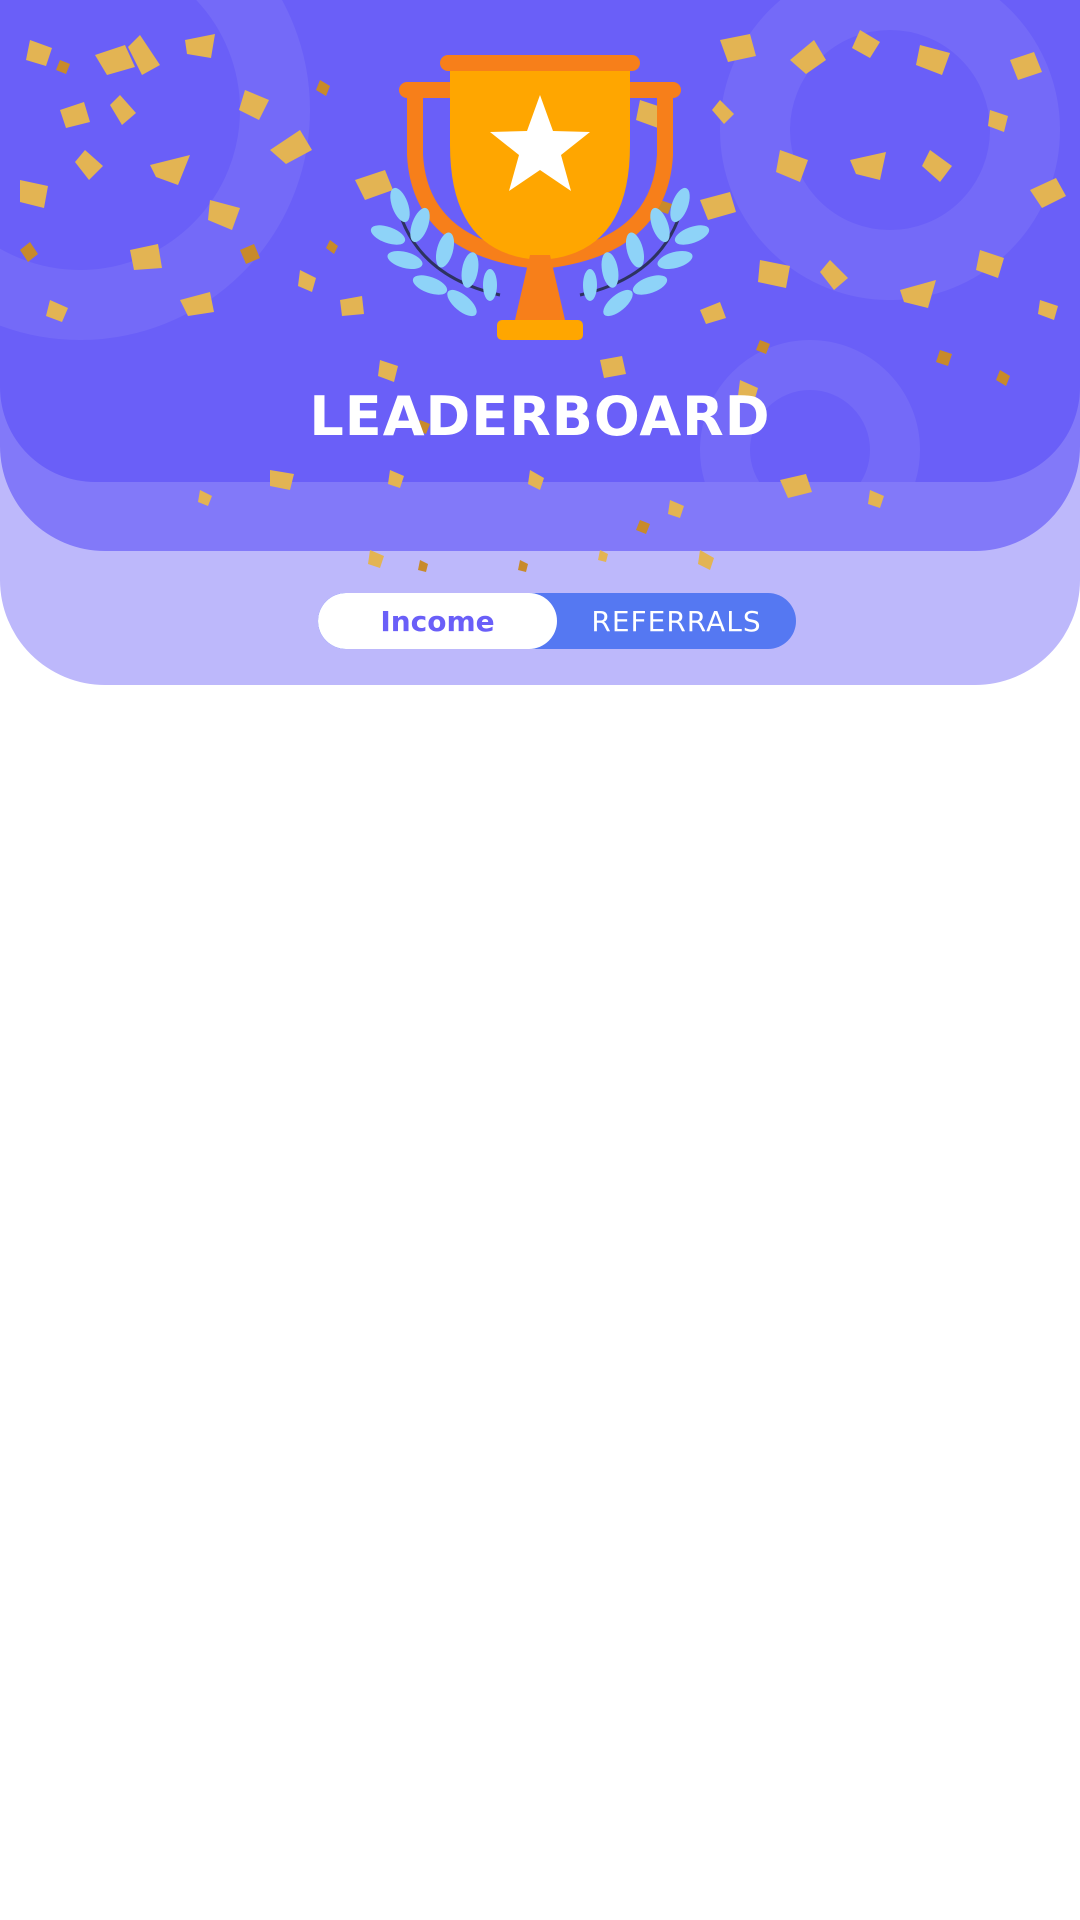  What do you see at coordinates (676, 621) in the screenshot?
I see `tab-referrals: REFERRALS` at bounding box center [676, 621].